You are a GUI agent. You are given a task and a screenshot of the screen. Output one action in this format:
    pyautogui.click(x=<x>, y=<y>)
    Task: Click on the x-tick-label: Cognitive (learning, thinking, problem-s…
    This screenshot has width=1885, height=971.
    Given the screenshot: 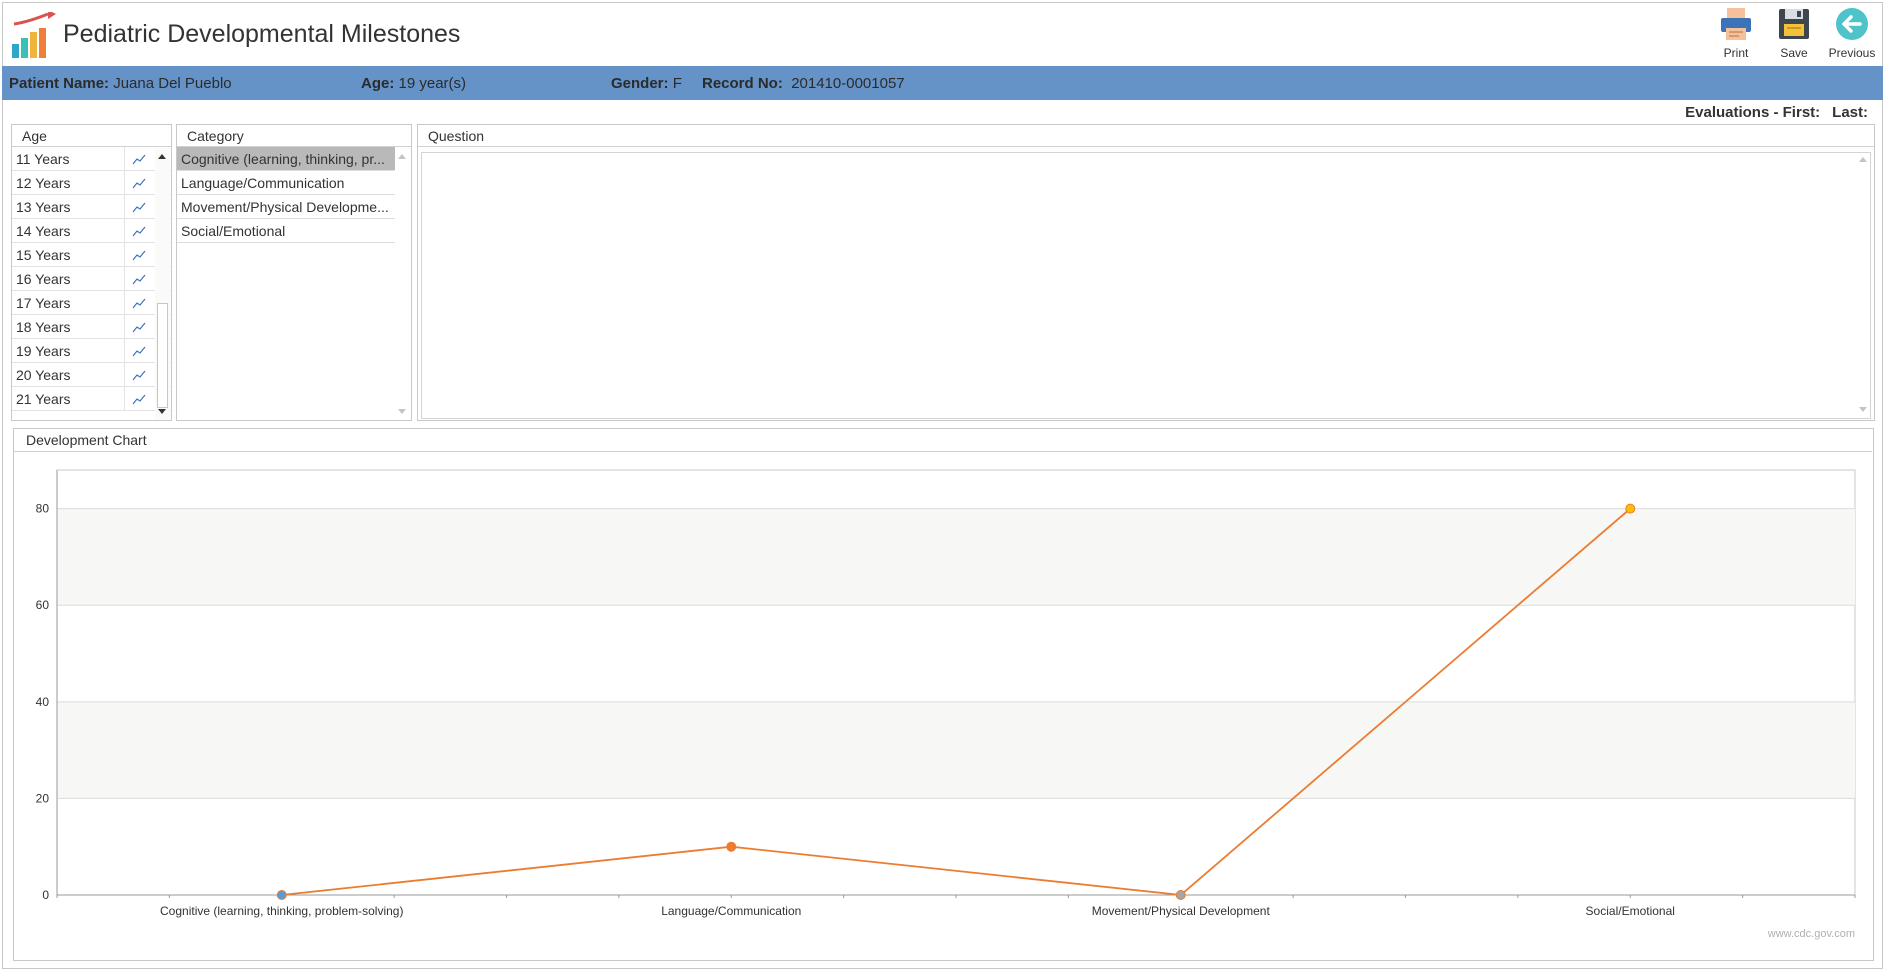 What is the action you would take?
    pyautogui.click(x=281, y=911)
    